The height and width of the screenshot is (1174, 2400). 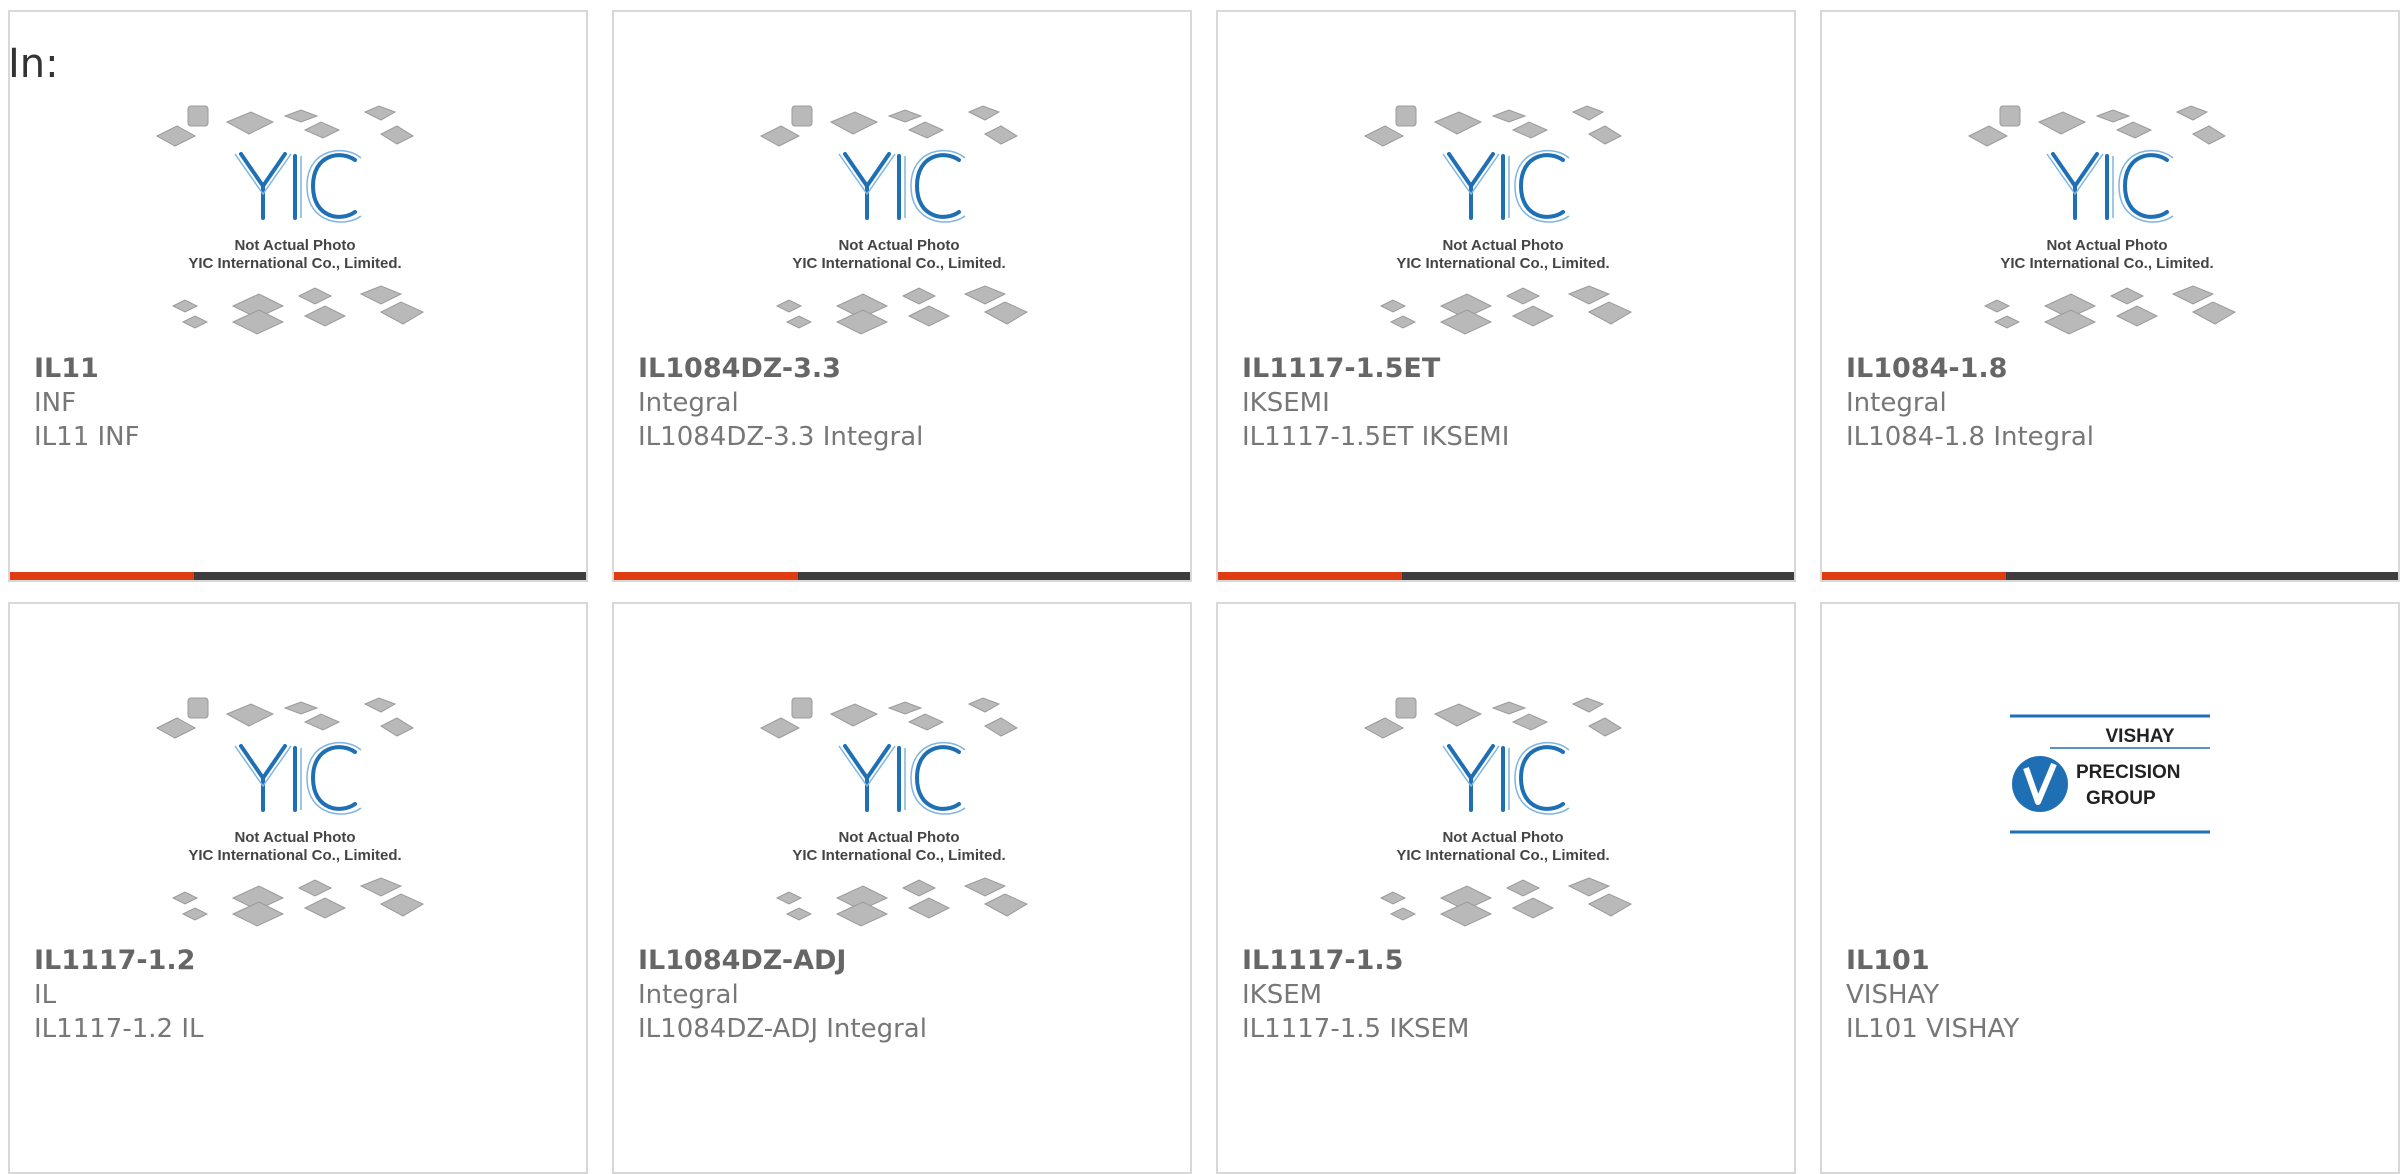 What do you see at coordinates (1970, 437) in the screenshot?
I see `description: IL1084-1.8 Integral` at bounding box center [1970, 437].